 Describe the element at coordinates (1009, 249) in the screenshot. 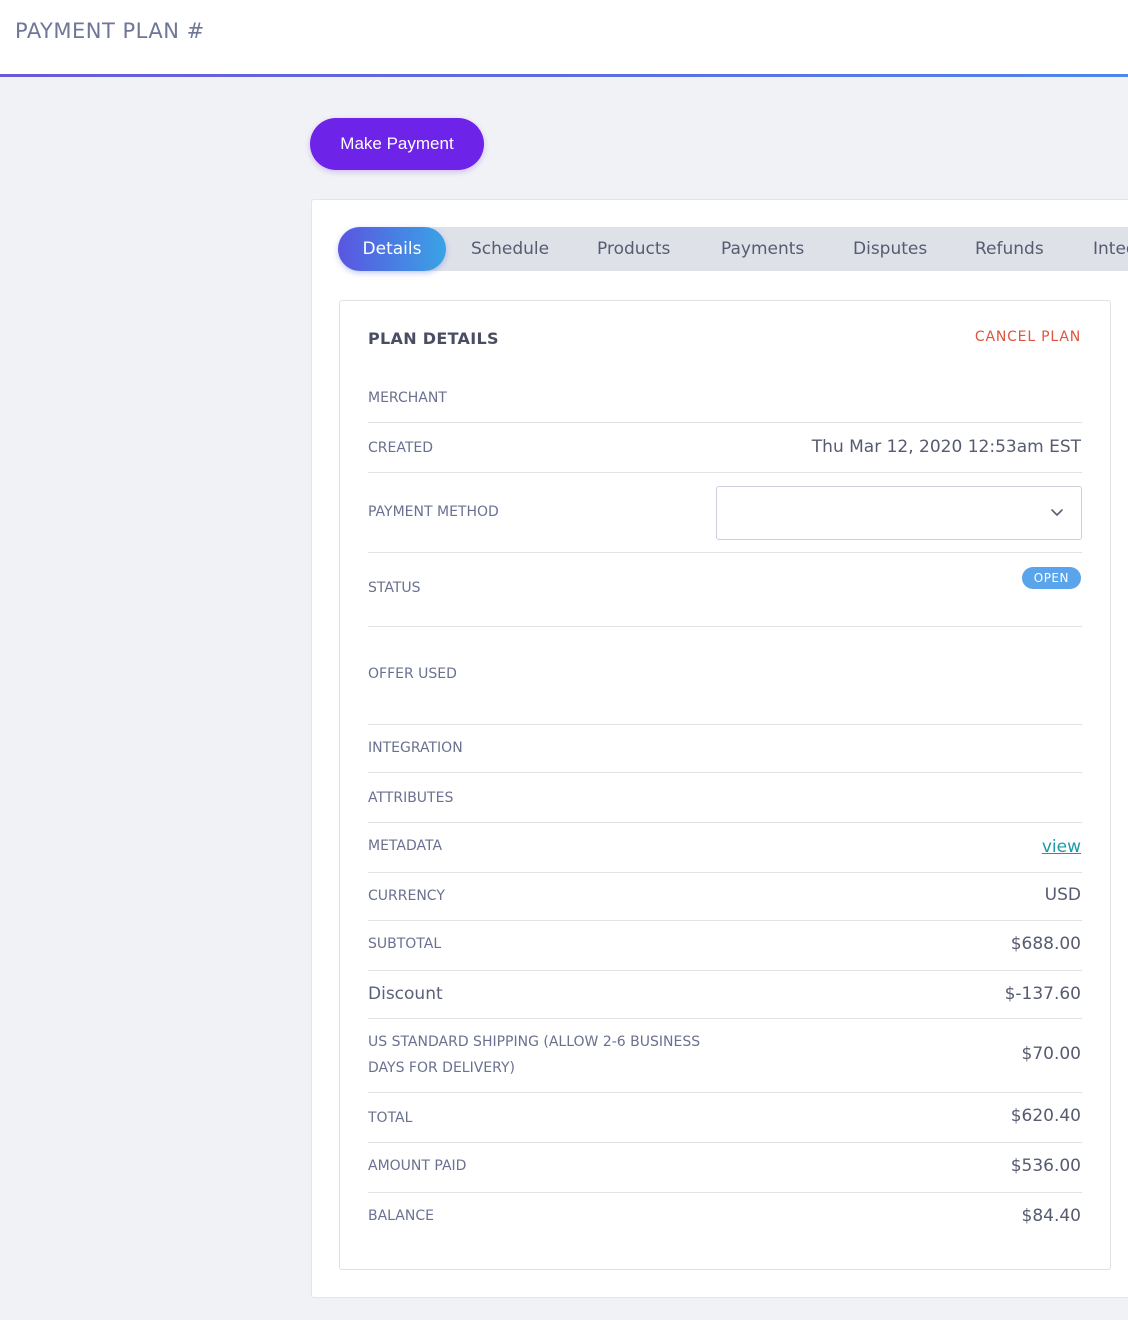

I see `tab-refunds: Refunds` at that location.